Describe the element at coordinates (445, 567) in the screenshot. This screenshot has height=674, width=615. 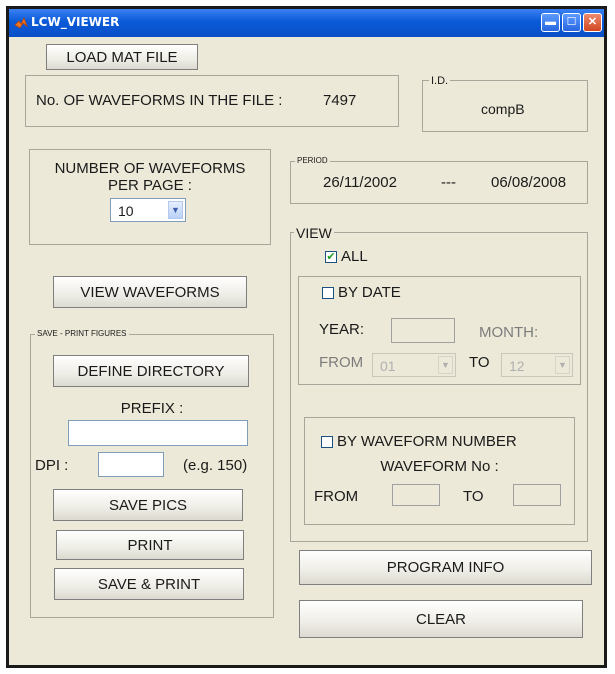
I see `program-info-button: PROGRAM INFO` at that location.